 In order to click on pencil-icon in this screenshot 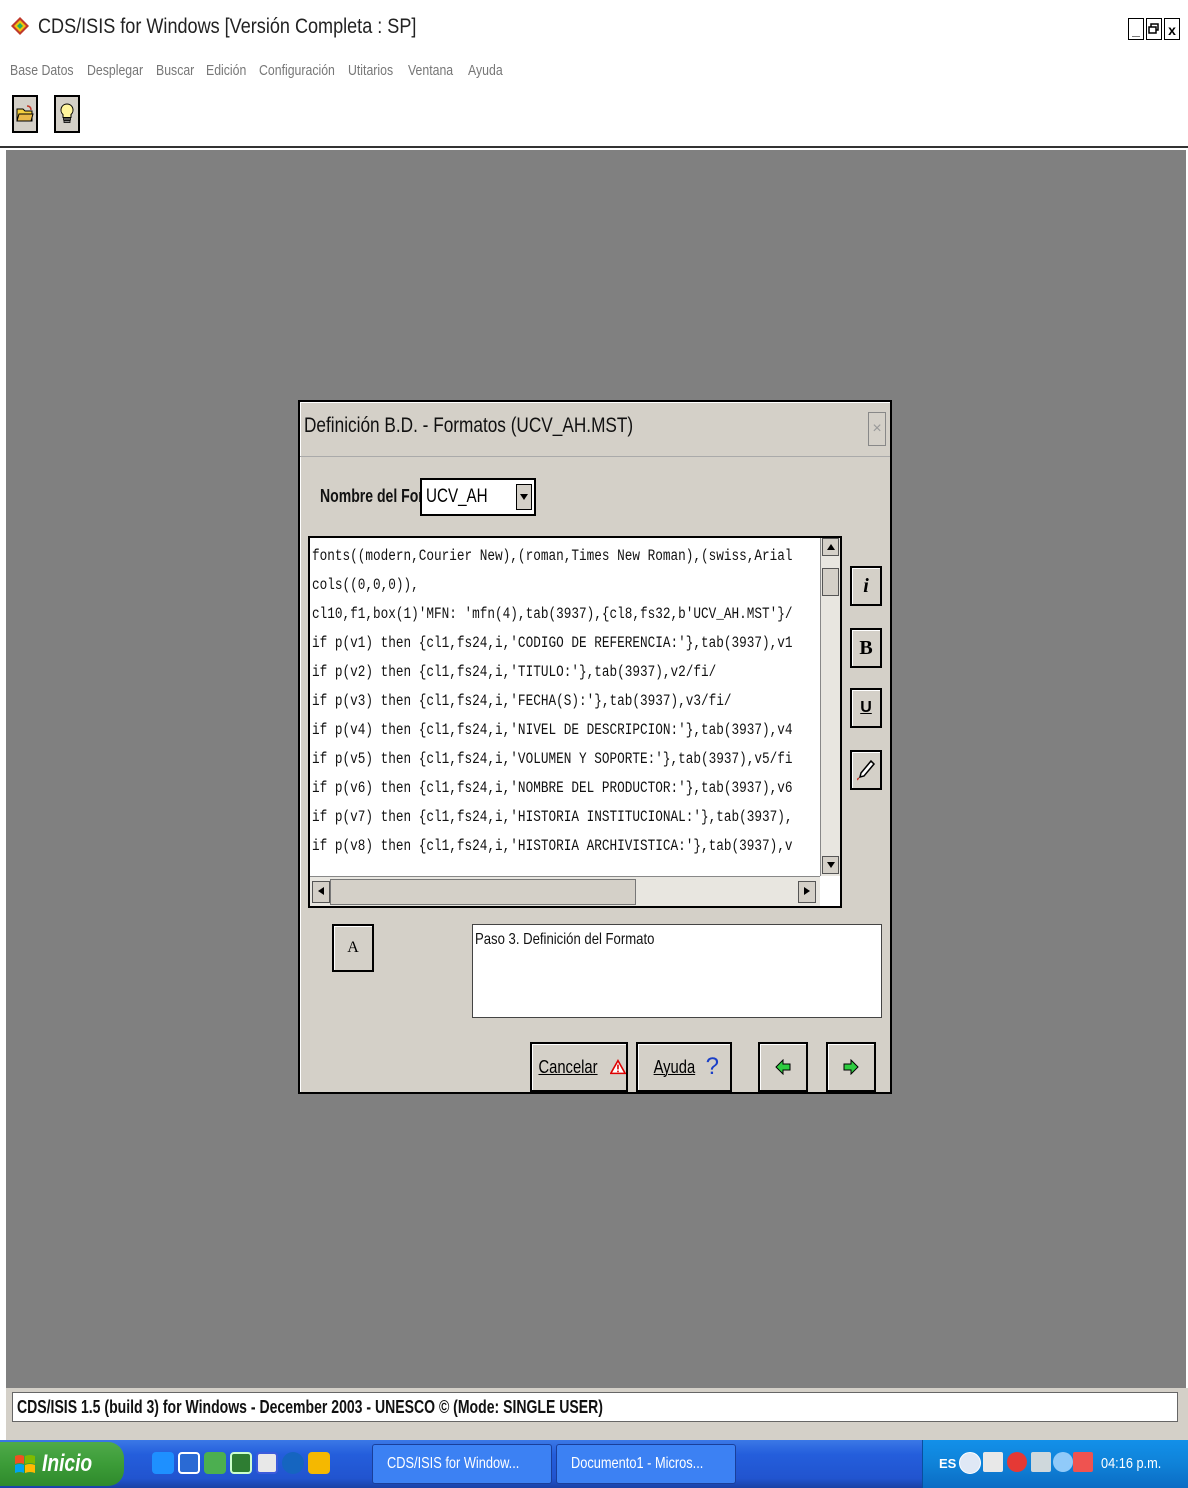, I will do `click(866, 770)`.